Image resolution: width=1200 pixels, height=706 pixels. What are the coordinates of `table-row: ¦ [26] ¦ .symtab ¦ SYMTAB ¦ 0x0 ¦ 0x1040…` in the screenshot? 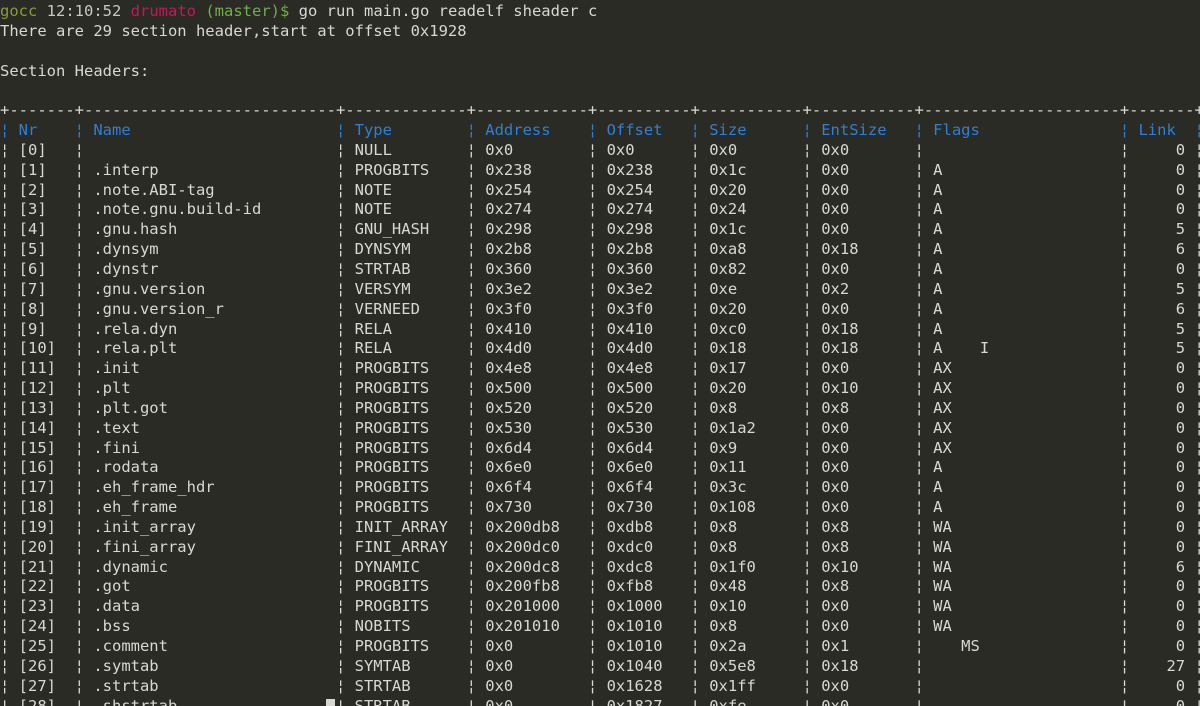 It's located at (600, 665).